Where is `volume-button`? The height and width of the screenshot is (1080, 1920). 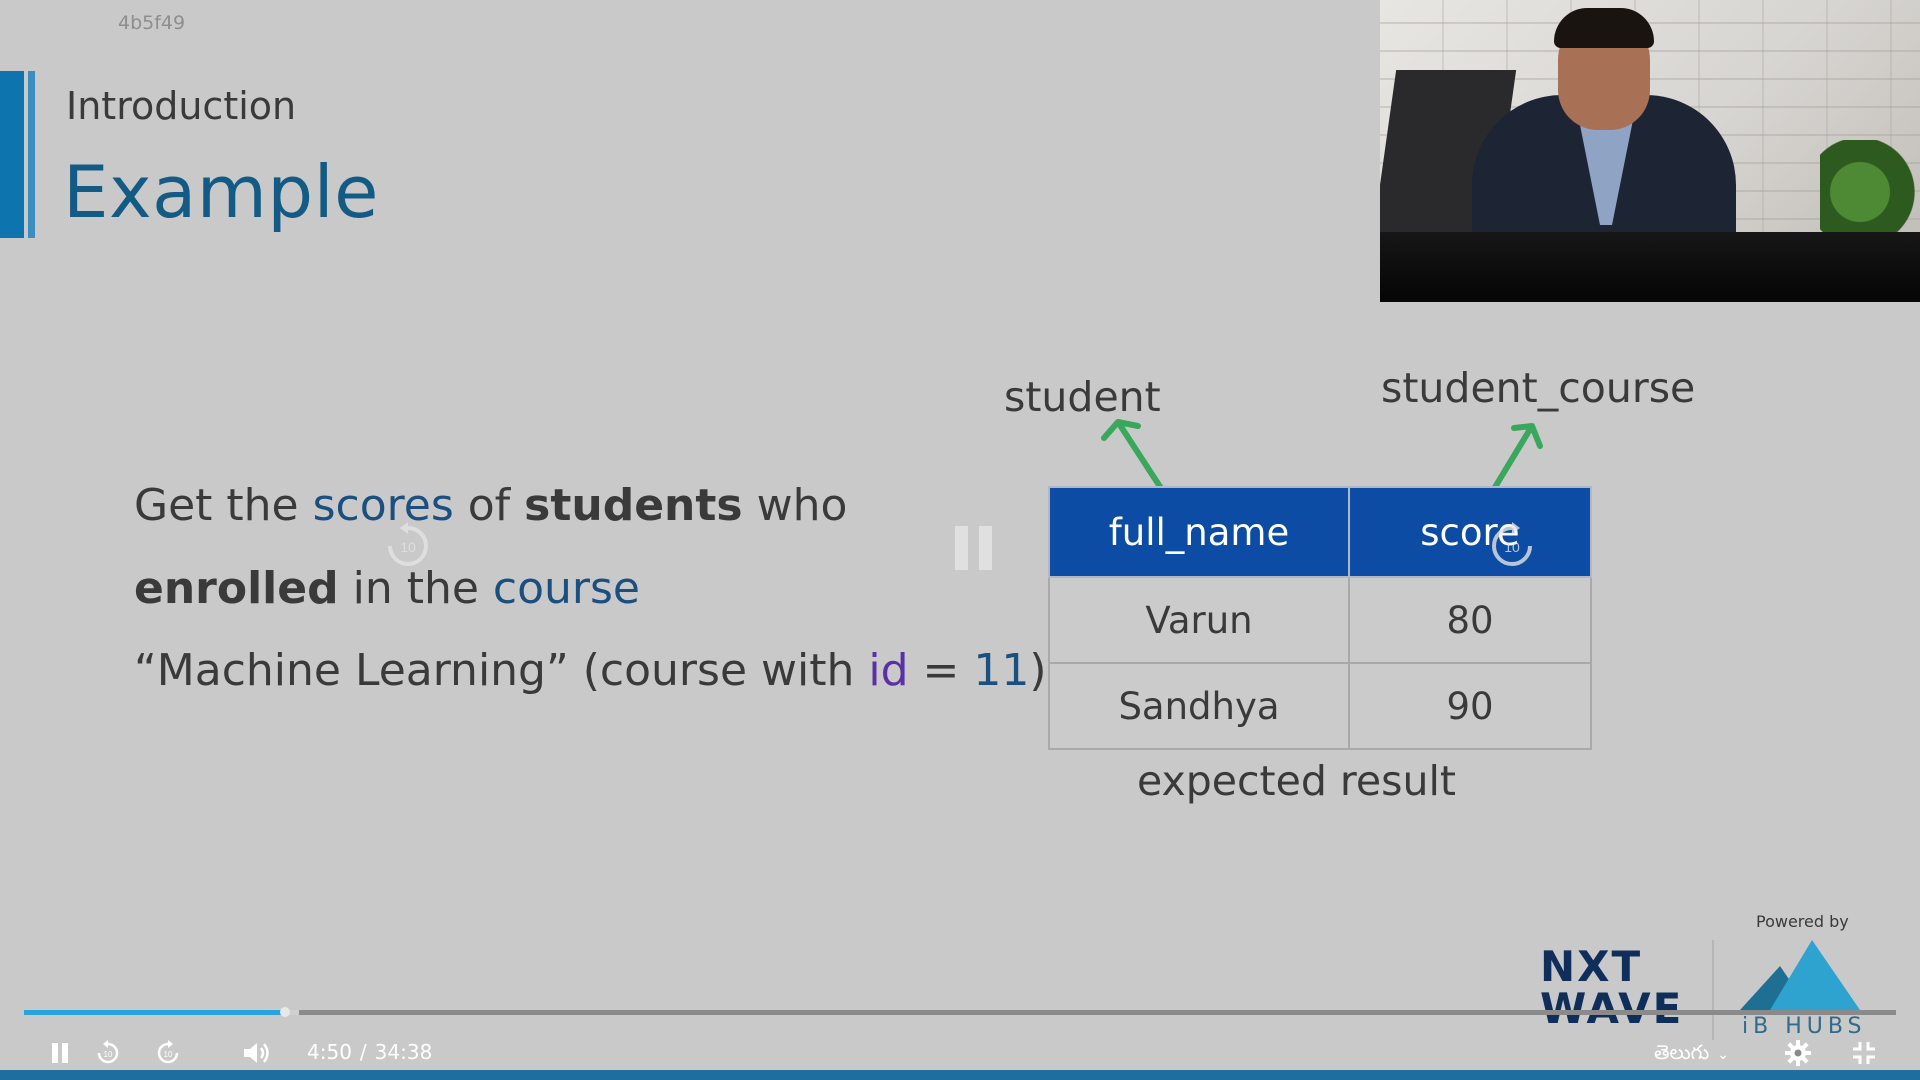 volume-button is located at coordinates (256, 1053).